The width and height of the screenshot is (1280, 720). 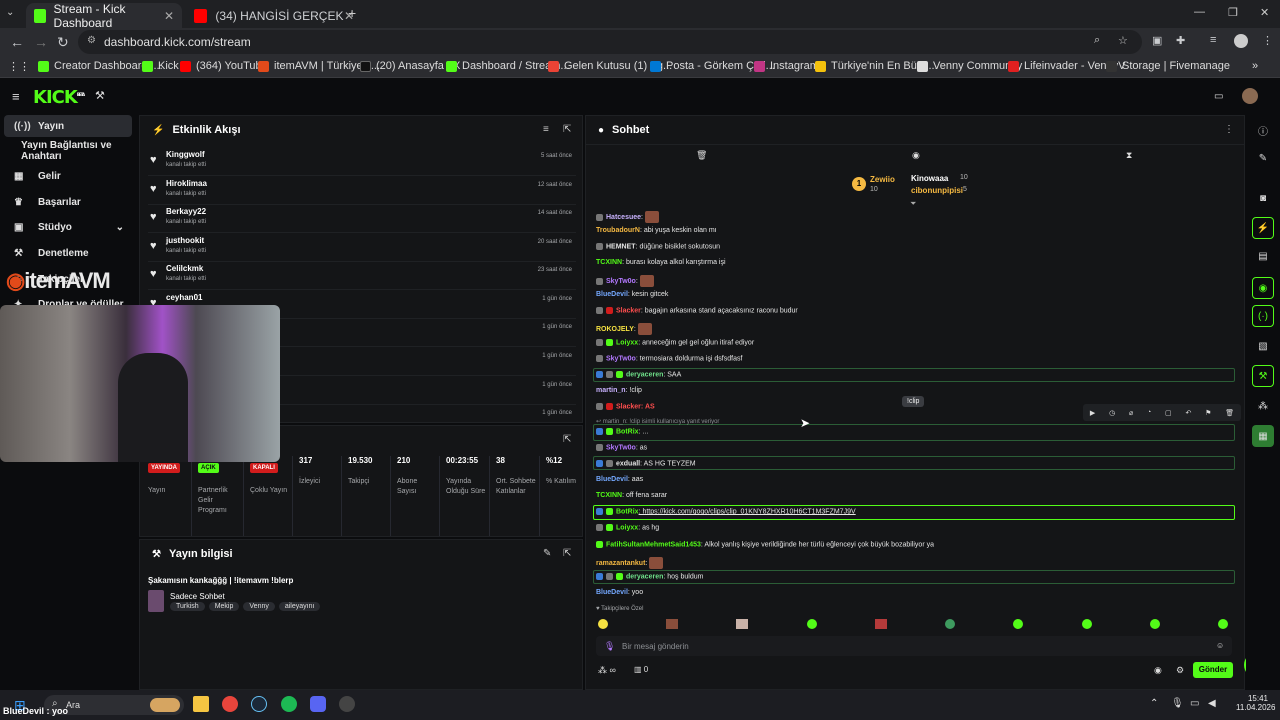 What do you see at coordinates (547, 553) in the screenshot?
I see `edit-icon: ✎` at bounding box center [547, 553].